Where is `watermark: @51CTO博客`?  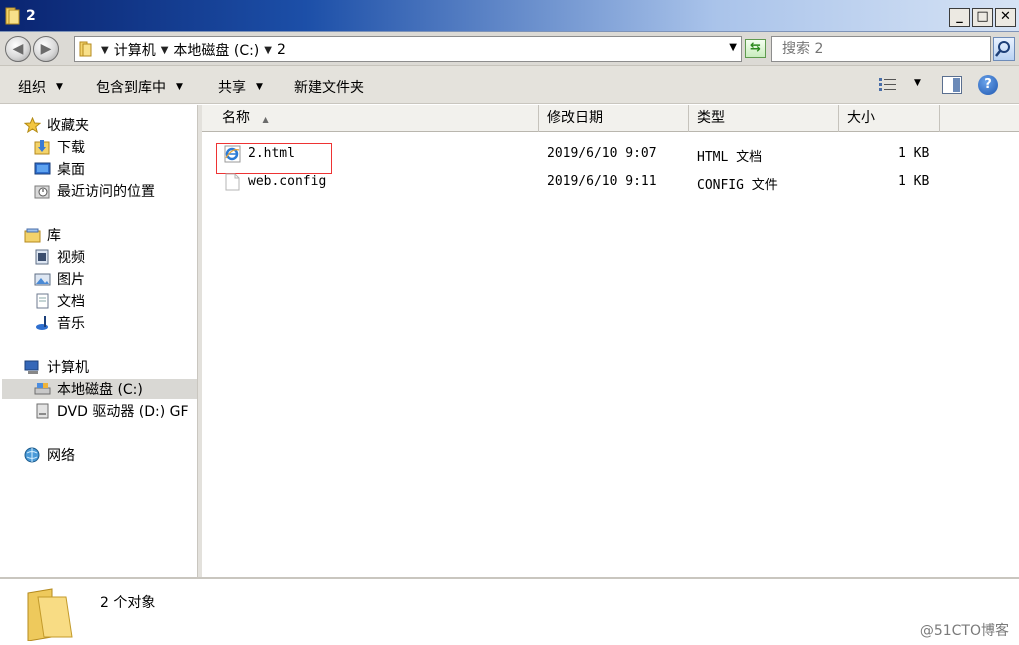 watermark: @51CTO博客 is located at coordinates (964, 631).